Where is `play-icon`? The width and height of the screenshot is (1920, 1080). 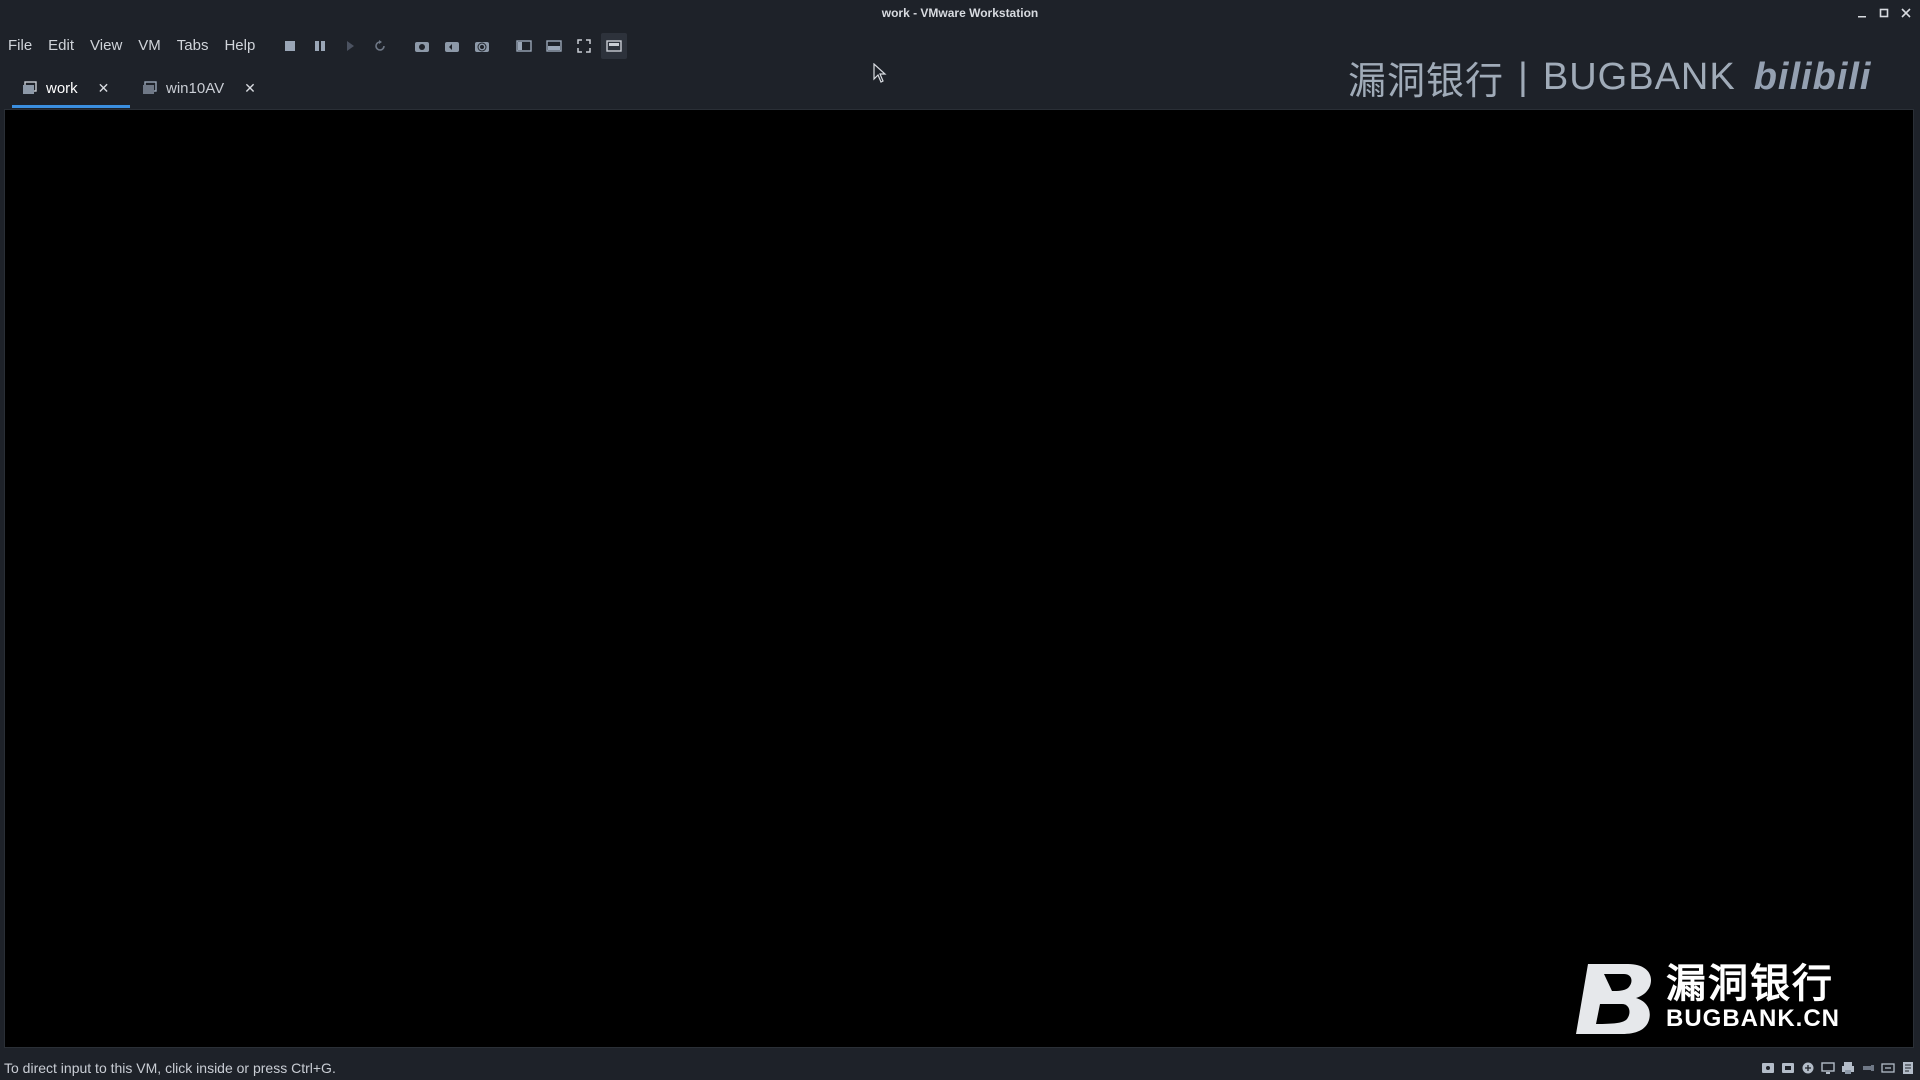 play-icon is located at coordinates (351, 46).